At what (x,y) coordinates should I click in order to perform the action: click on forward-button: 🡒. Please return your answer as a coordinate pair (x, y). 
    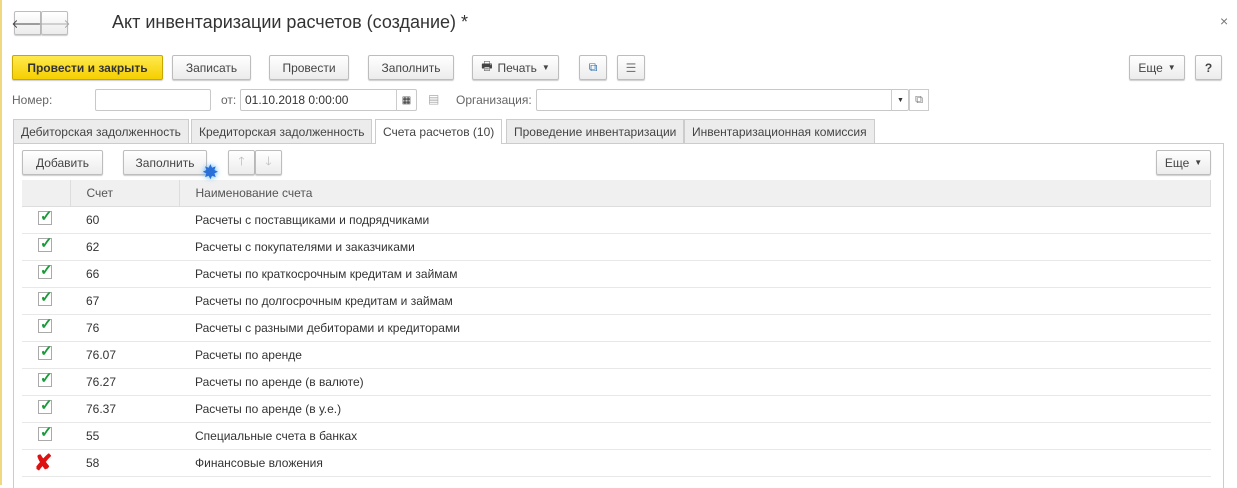
    Looking at the image, I should click on (54, 23).